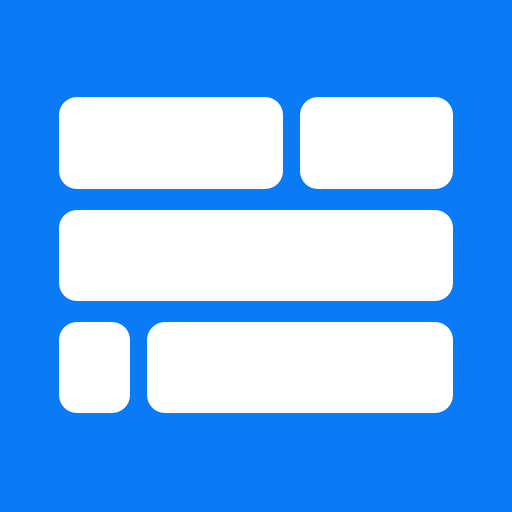 The height and width of the screenshot is (512, 512). What do you see at coordinates (300, 367) in the screenshot?
I see `tile-bottom-right` at bounding box center [300, 367].